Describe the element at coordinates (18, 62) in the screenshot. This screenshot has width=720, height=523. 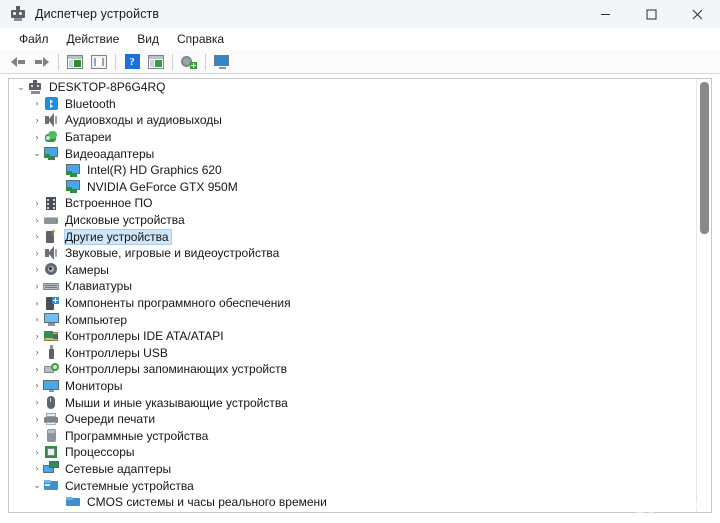
I see `back-button` at that location.